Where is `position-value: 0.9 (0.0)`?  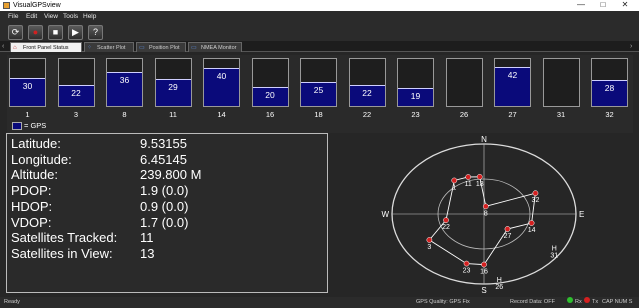
position-value: 0.9 (0.0) is located at coordinates (164, 206).